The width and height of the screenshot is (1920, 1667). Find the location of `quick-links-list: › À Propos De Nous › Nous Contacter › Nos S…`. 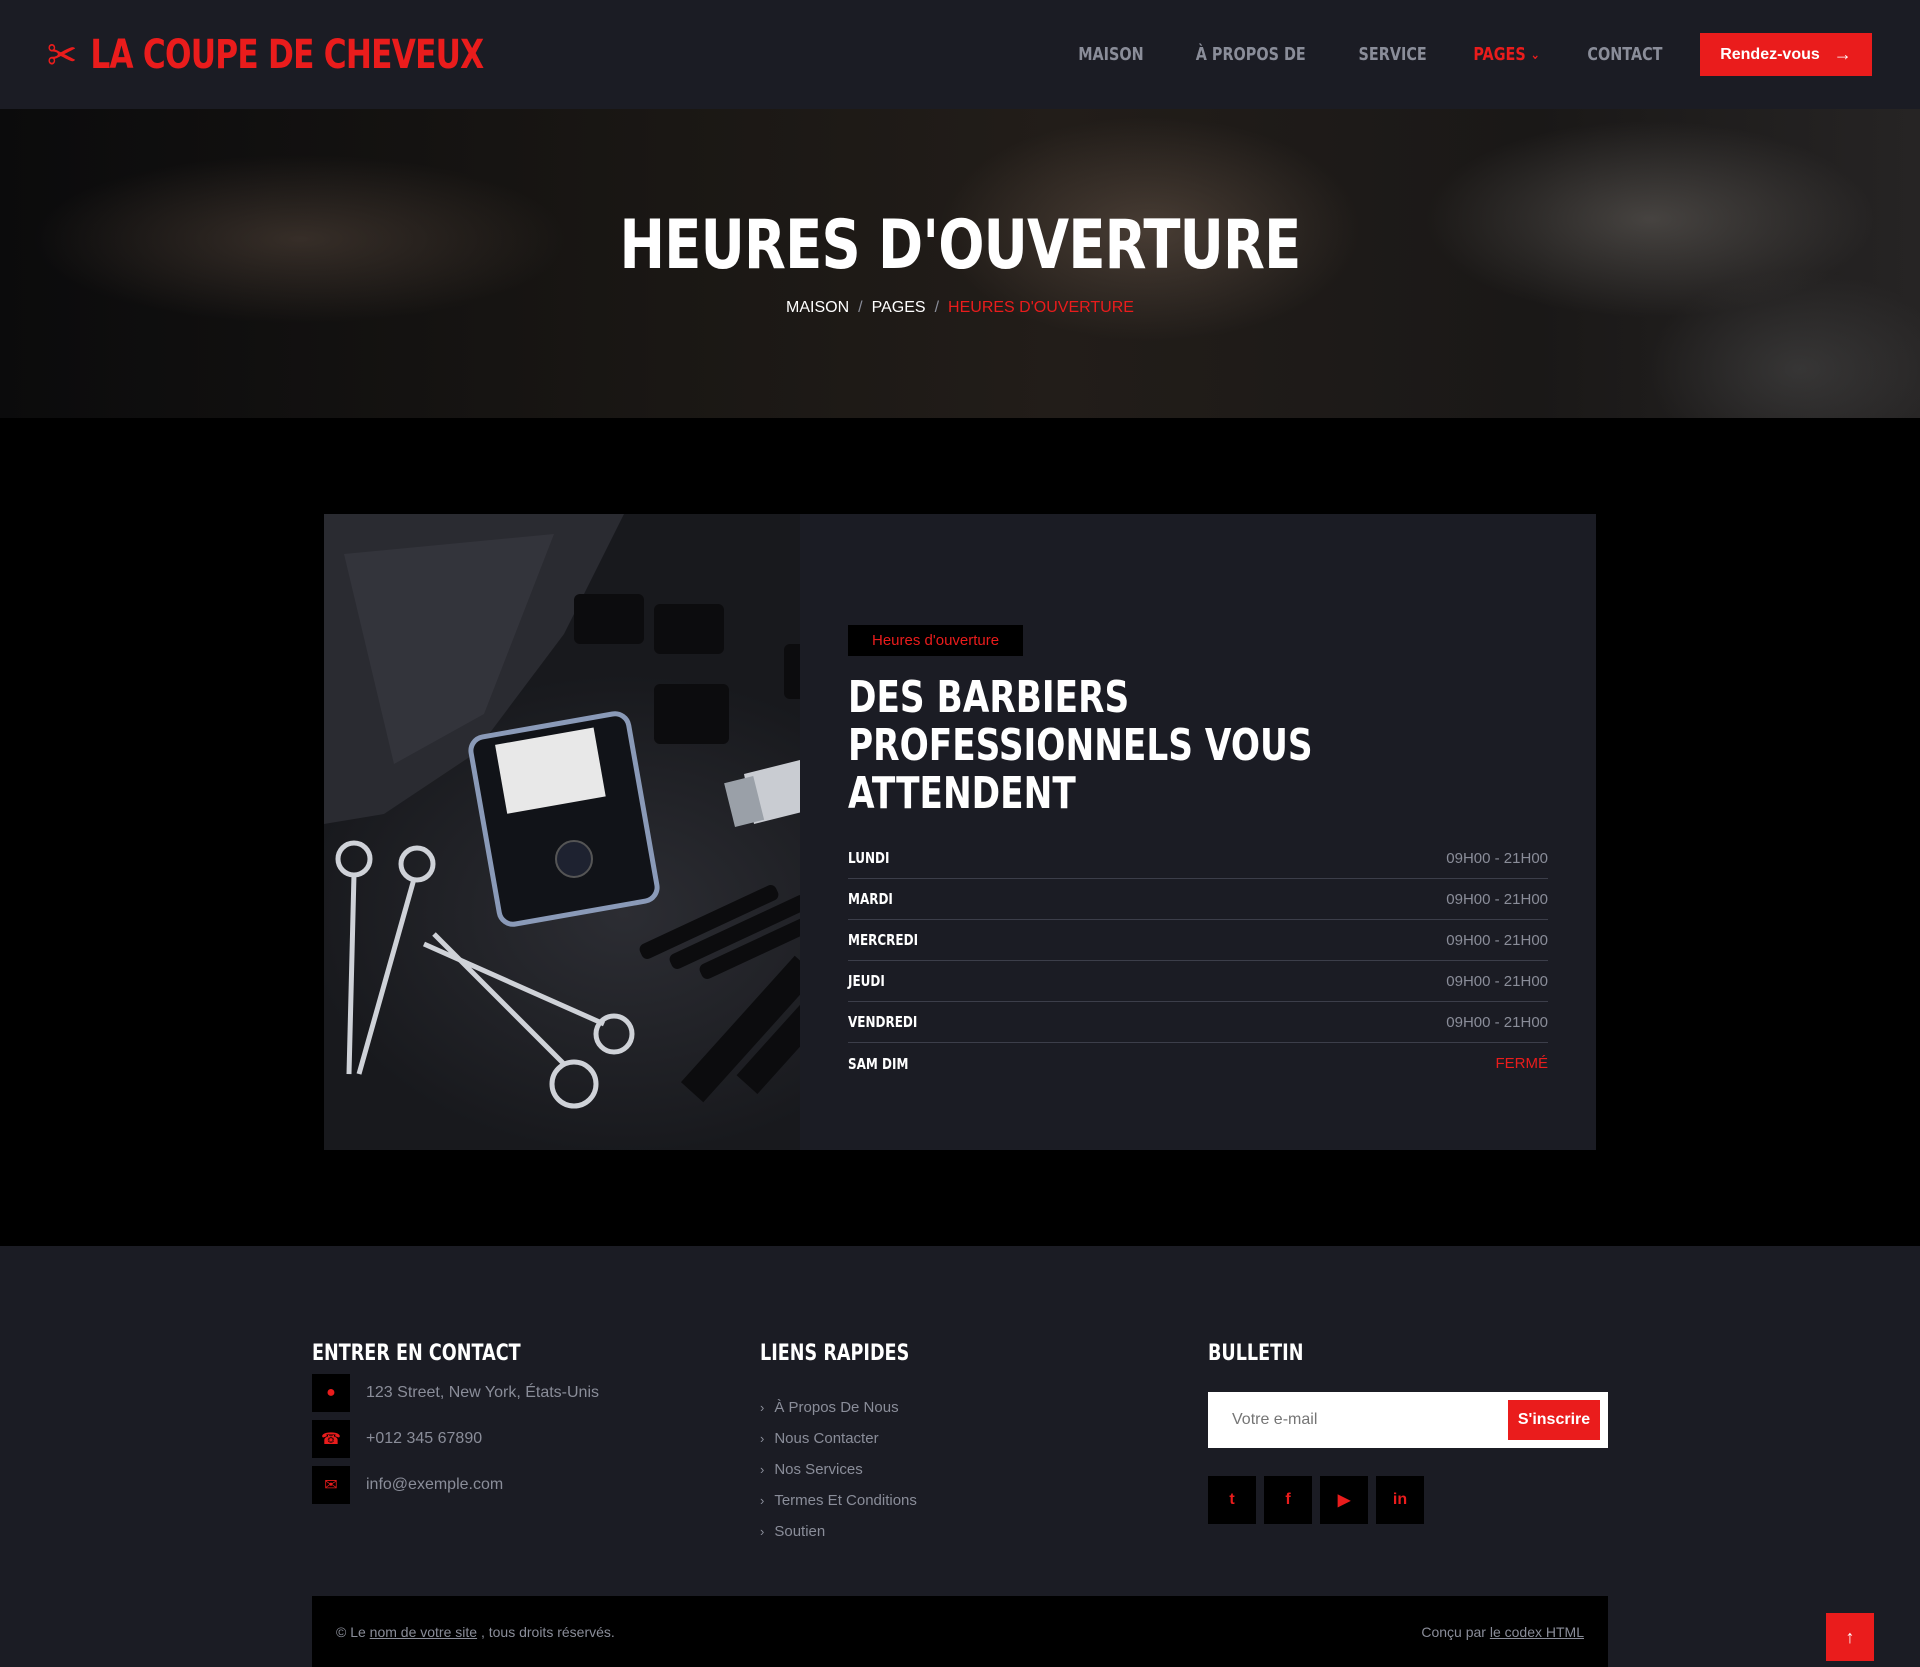

quick-links-list: › À Propos De Nous › Nous Contacter › Nos S… is located at coordinates (853, 1469).